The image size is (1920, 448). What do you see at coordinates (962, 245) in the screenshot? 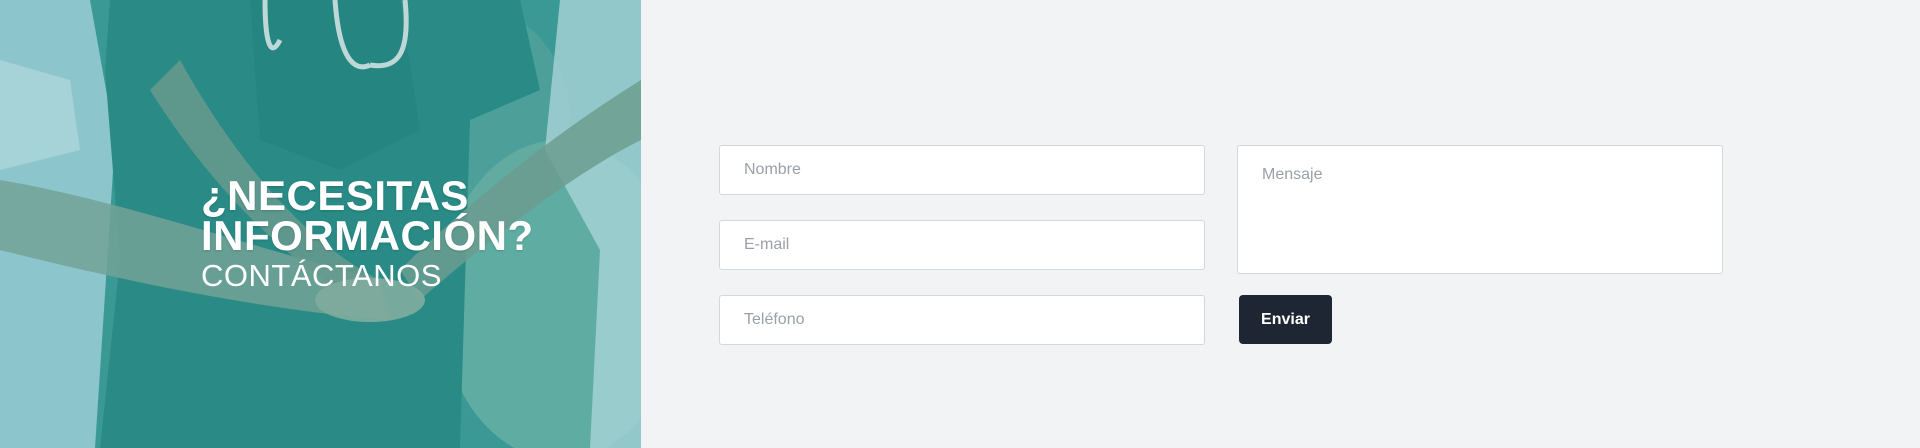
I see `email-field` at bounding box center [962, 245].